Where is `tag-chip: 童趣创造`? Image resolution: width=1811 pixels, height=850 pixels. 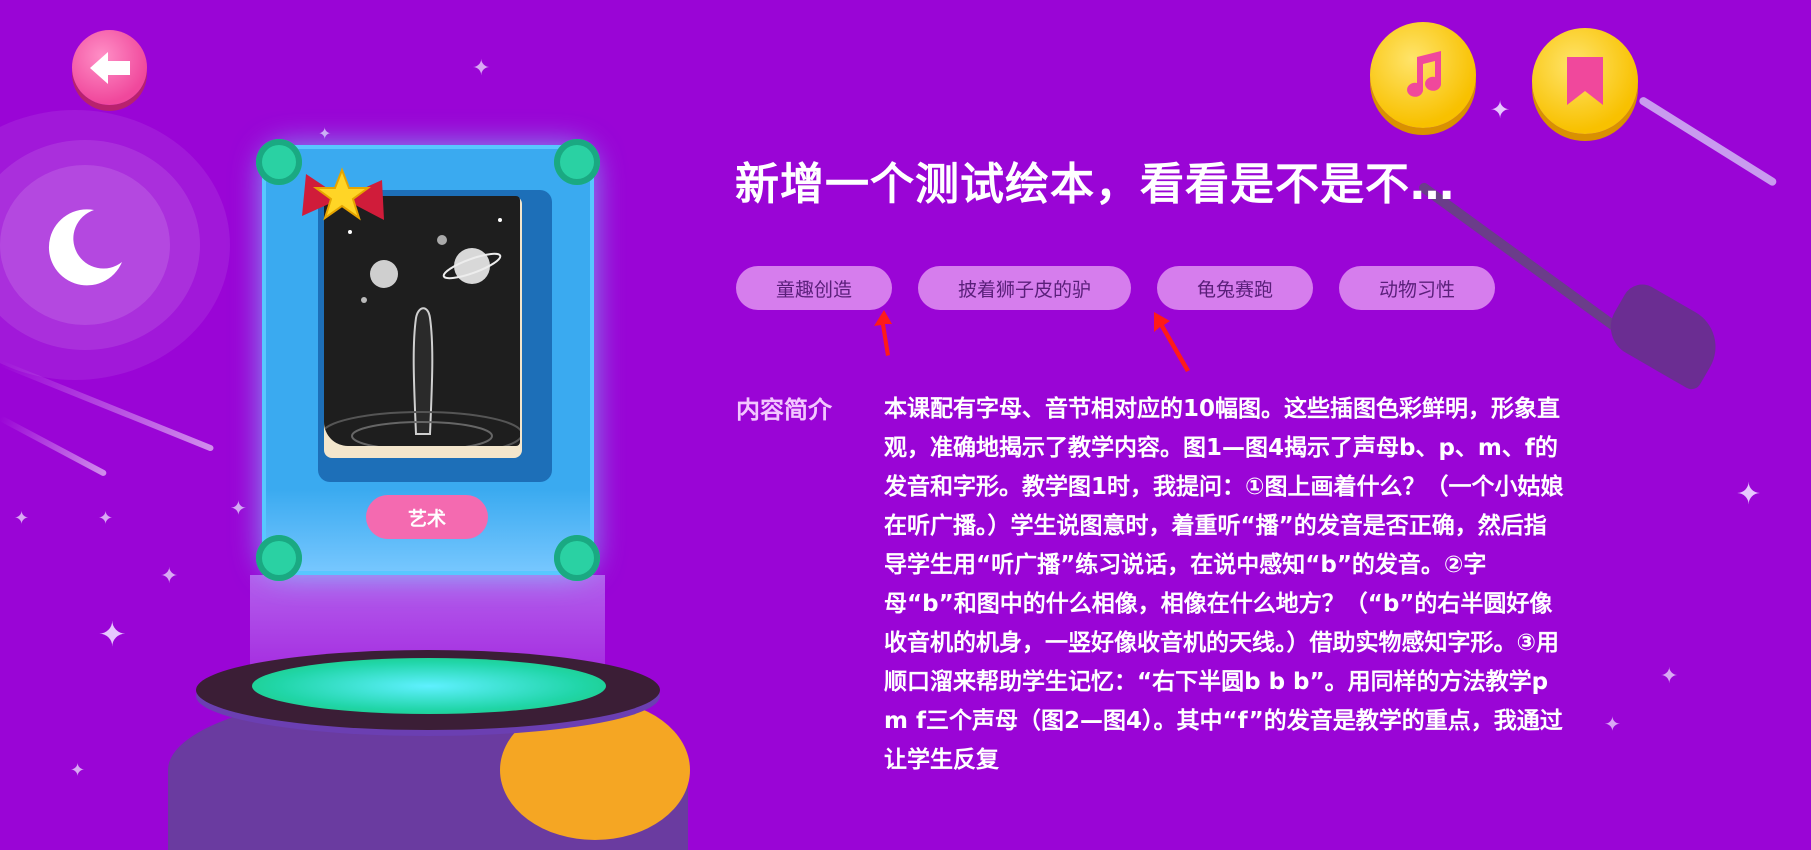
tag-chip: 童趣创造 is located at coordinates (814, 288).